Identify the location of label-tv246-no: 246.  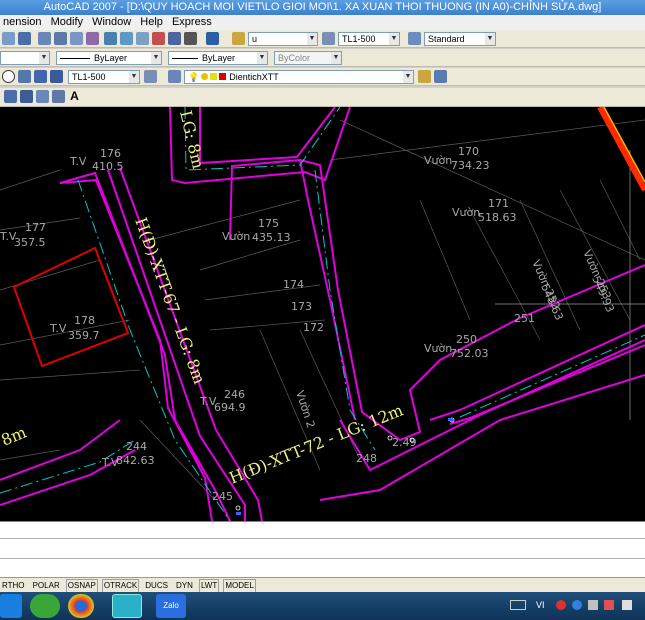
(234, 394).